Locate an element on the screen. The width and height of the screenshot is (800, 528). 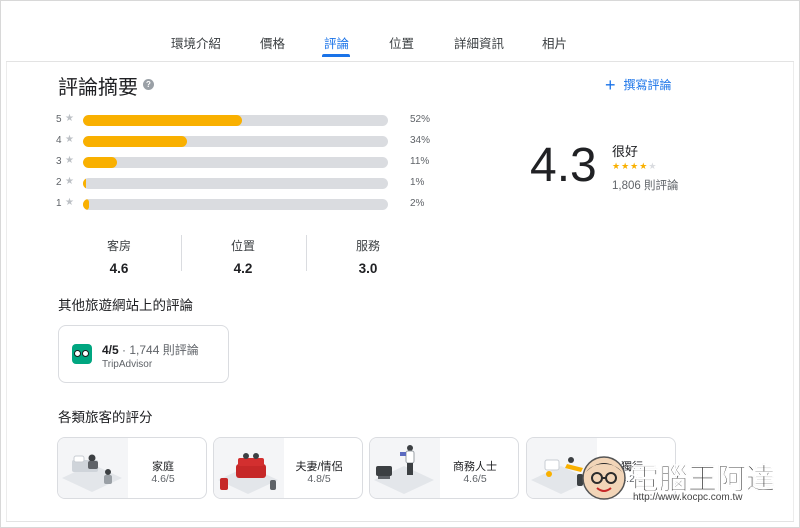
aspect-value: 4.6 is located at coordinates (119, 268).